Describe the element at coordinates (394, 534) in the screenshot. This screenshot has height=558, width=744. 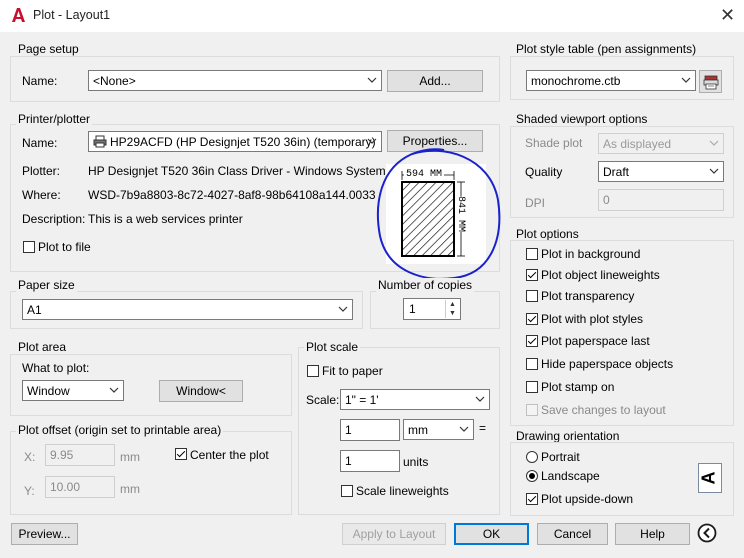
I see `apply-to-layout-button: Apply to Layout` at that location.